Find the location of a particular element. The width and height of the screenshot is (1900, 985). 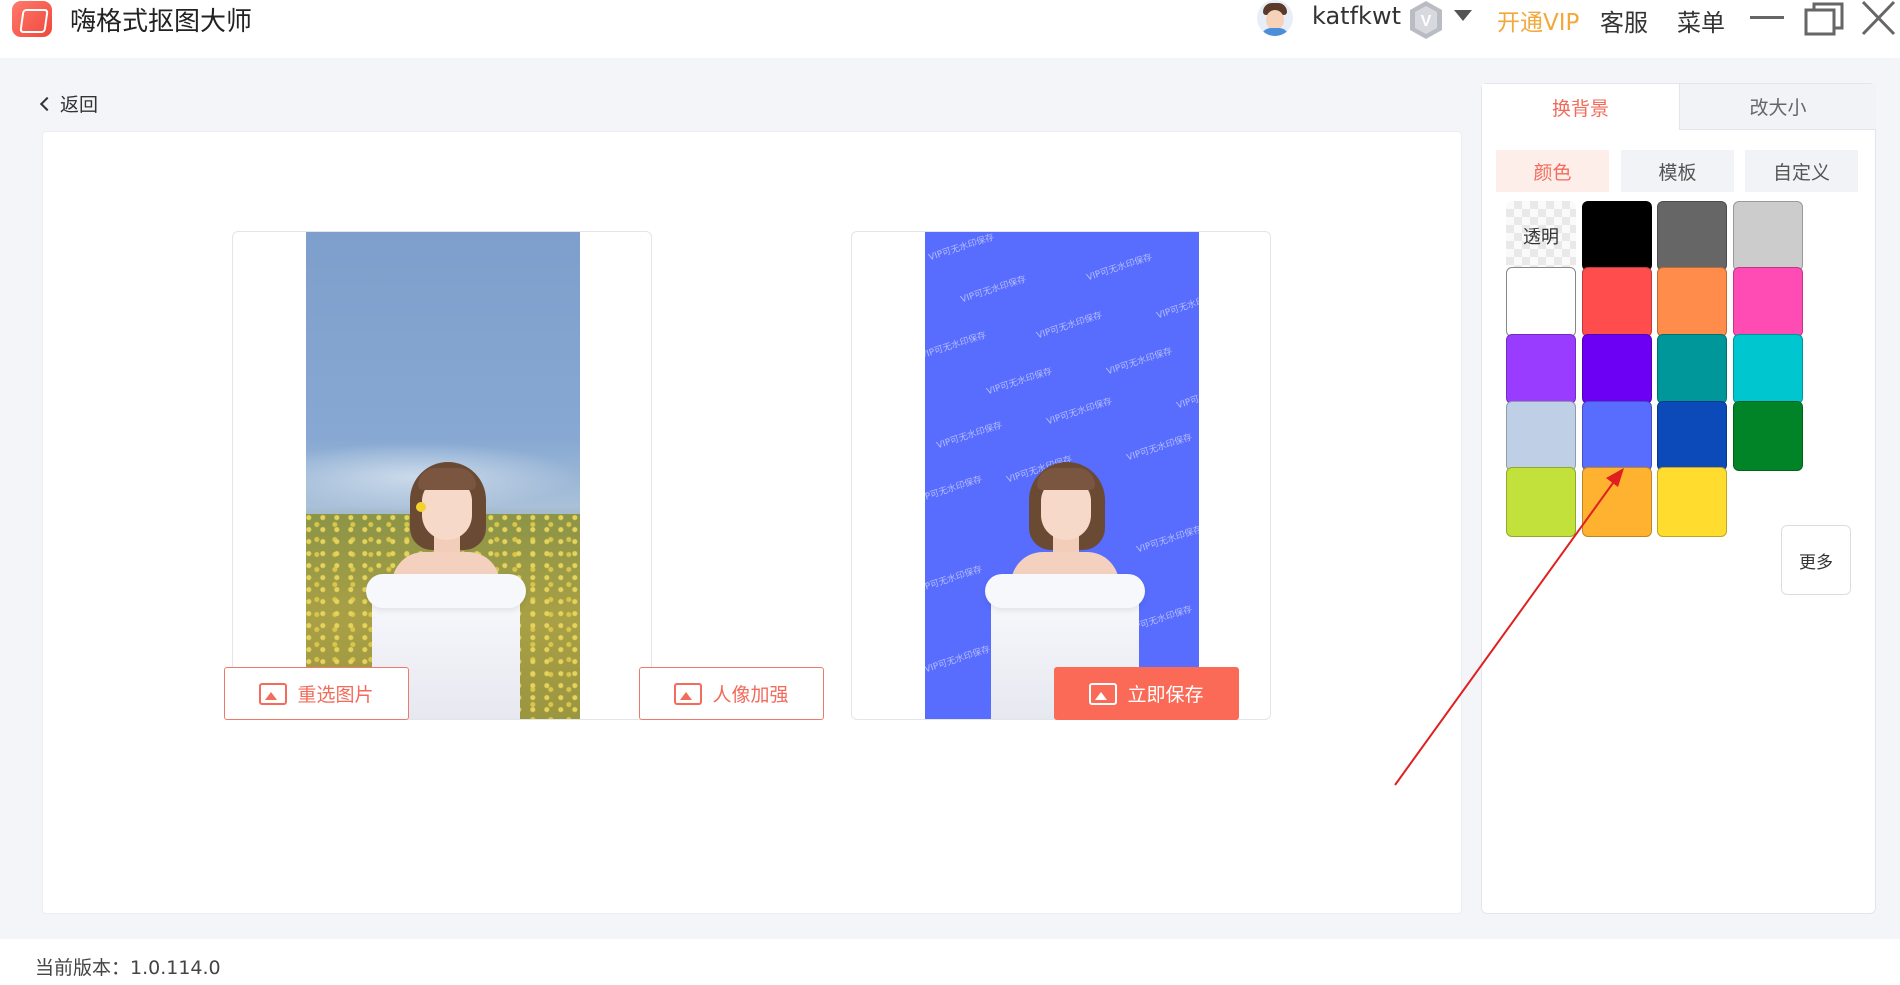

more-colors-button: 更多 is located at coordinates (1816, 560).